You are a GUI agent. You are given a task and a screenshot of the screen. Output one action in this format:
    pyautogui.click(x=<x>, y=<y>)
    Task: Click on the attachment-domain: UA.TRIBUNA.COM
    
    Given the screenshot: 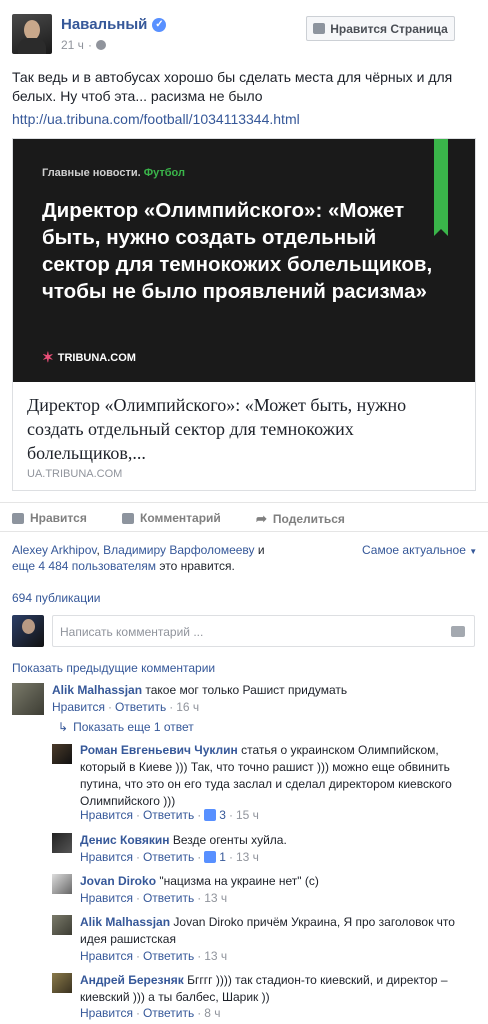 What is the action you would take?
    pyautogui.click(x=75, y=474)
    